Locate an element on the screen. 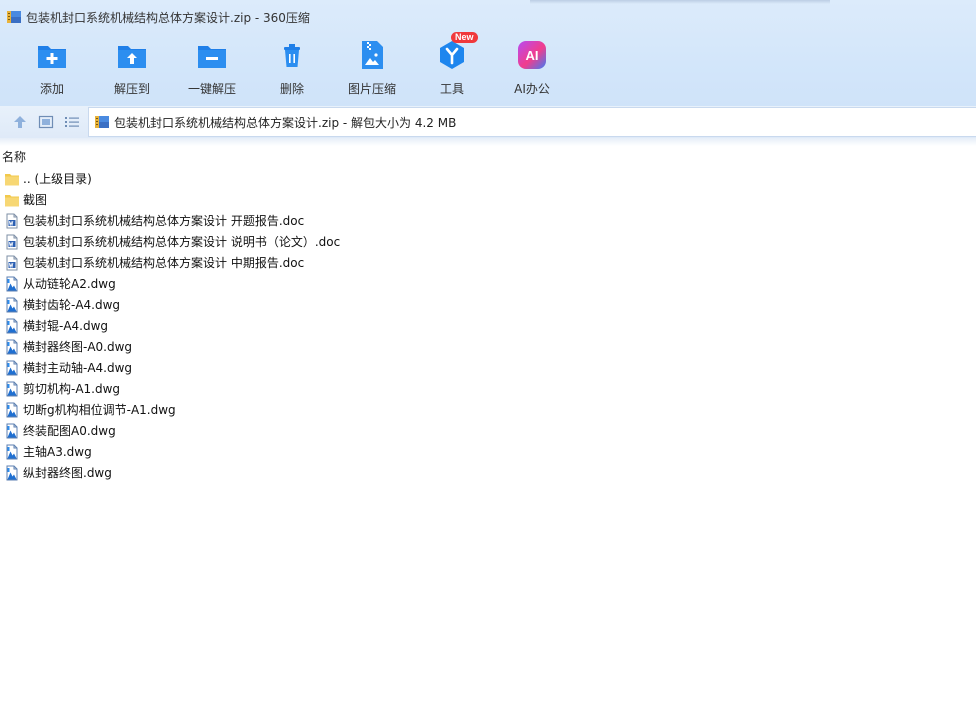 The height and width of the screenshot is (702, 976). file-row: 从动链轮A2.dwg is located at coordinates (172, 283).